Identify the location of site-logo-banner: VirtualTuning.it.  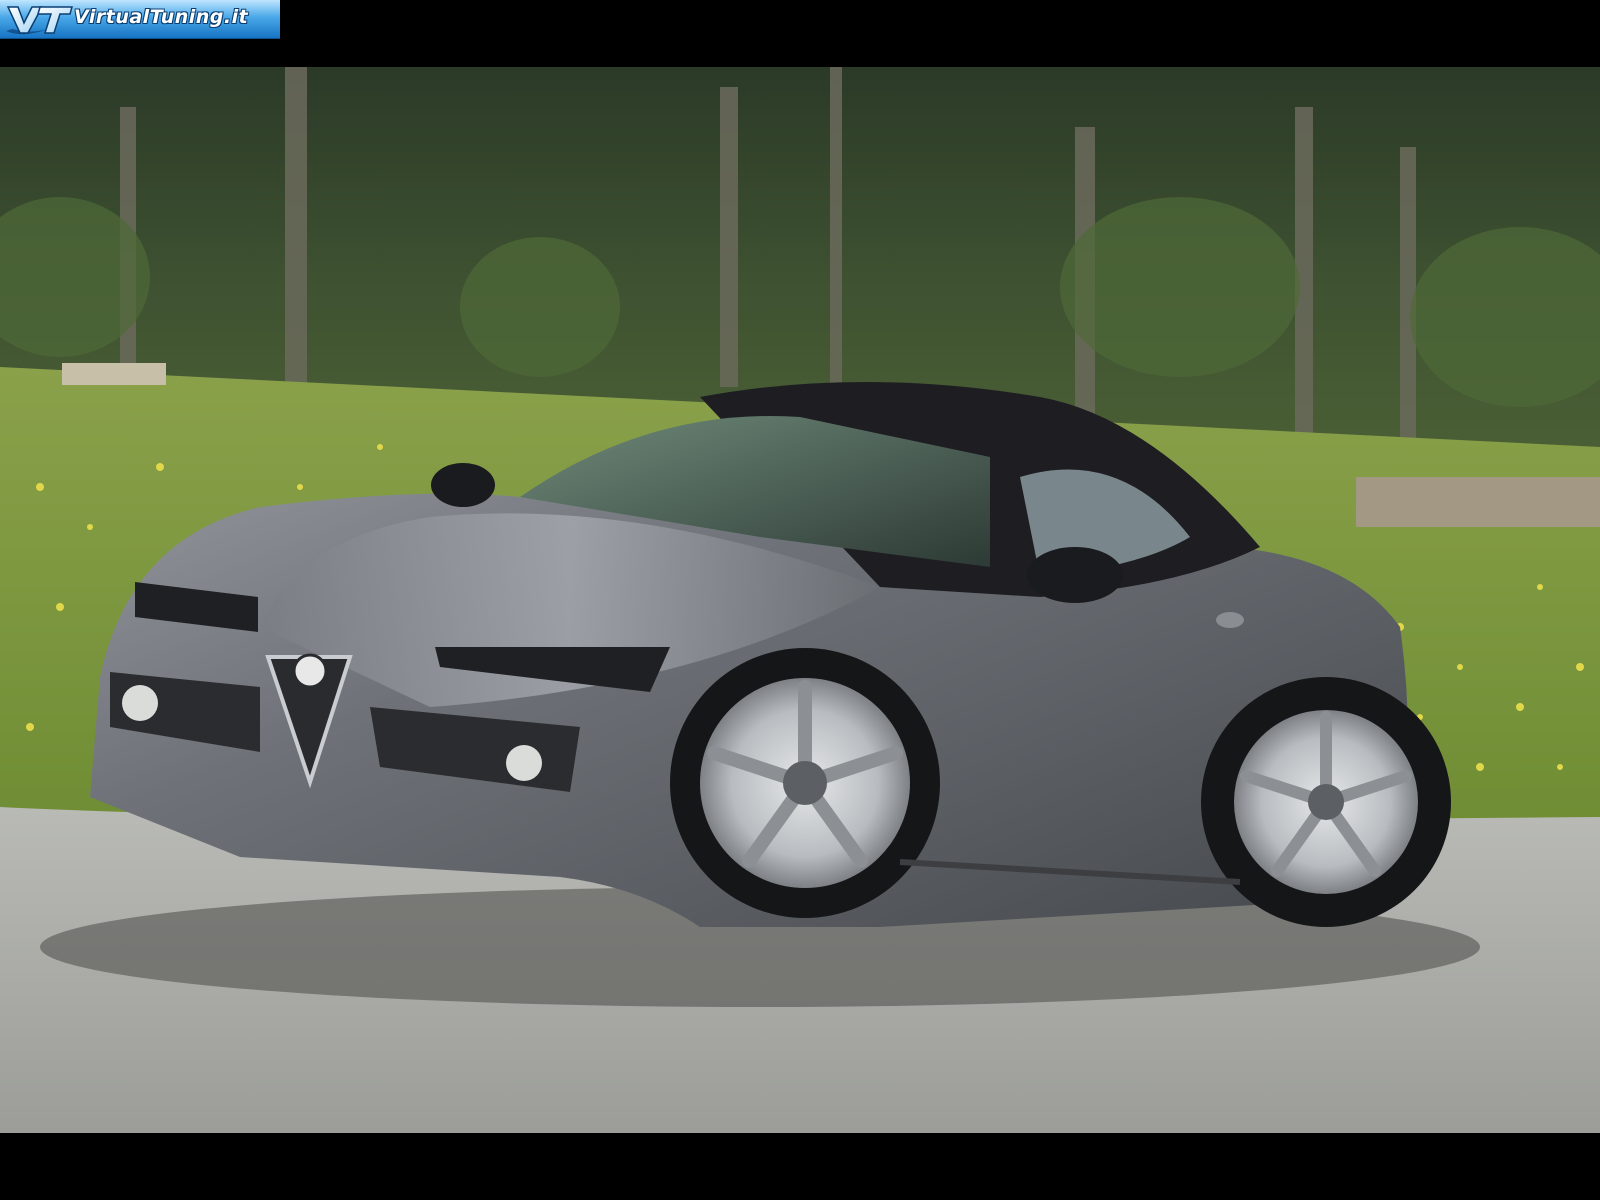
(140, 19).